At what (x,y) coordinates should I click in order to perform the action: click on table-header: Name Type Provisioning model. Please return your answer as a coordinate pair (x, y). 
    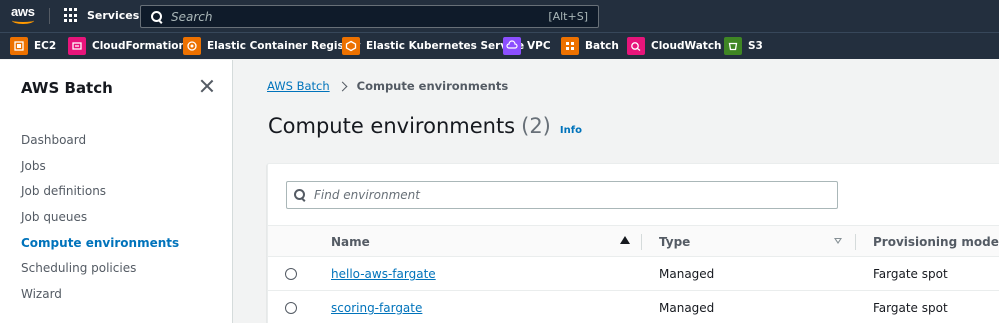
    Looking at the image, I should click on (633, 241).